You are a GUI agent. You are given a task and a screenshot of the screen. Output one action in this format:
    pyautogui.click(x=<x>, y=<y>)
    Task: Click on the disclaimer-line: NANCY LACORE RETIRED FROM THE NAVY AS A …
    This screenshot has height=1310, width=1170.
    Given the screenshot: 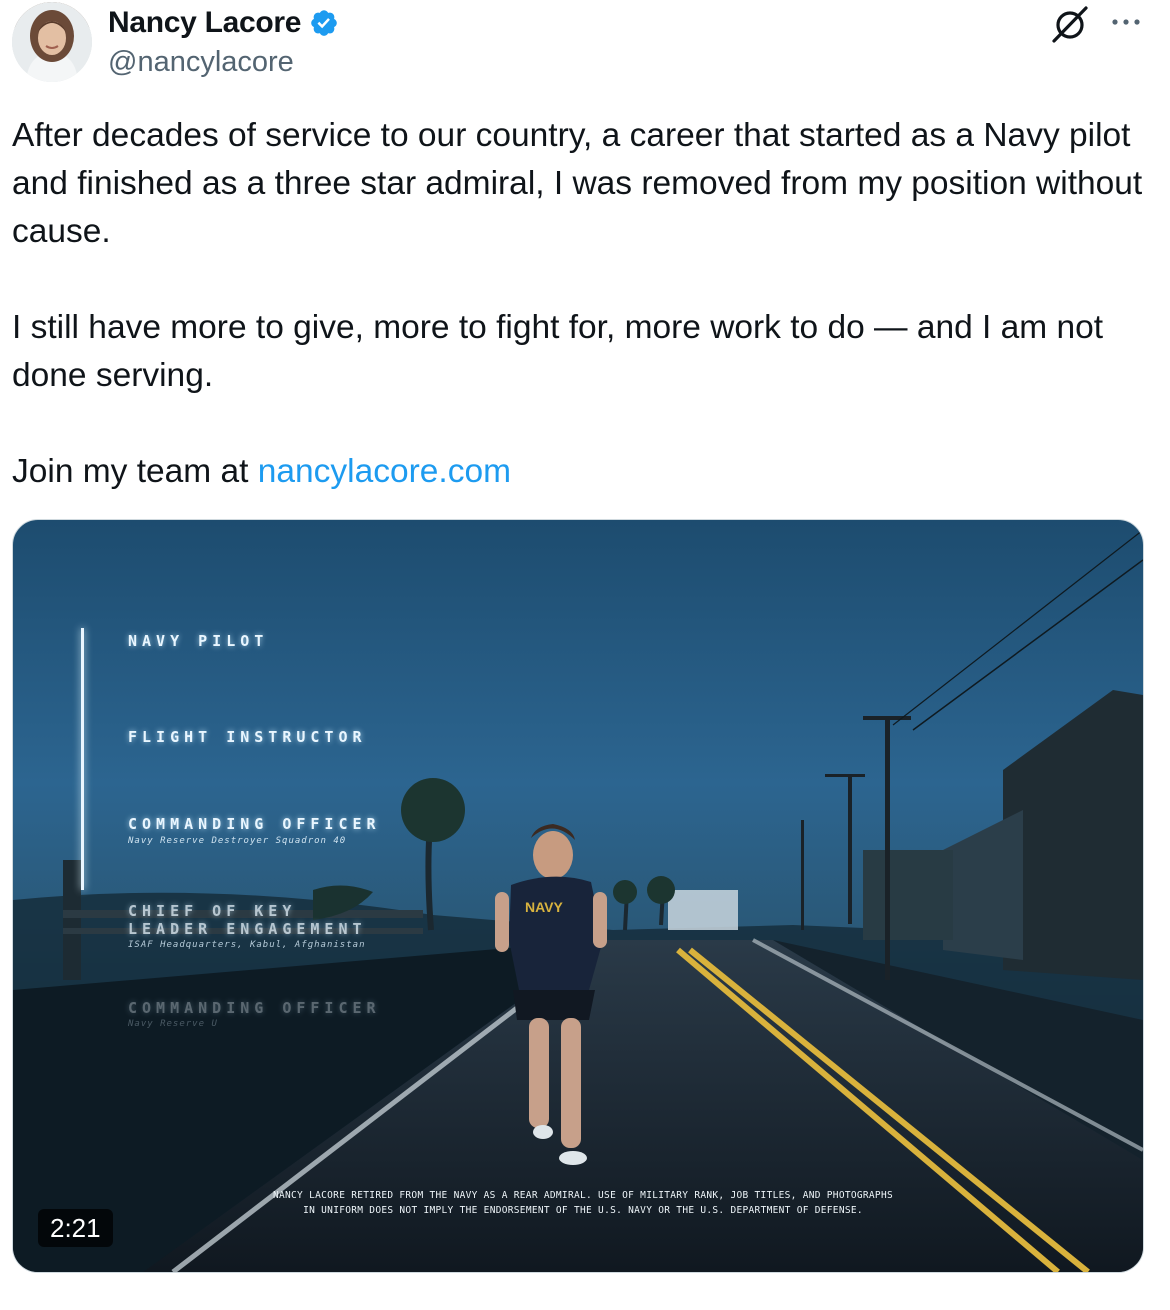 What is the action you would take?
    pyautogui.click(x=582, y=1195)
    